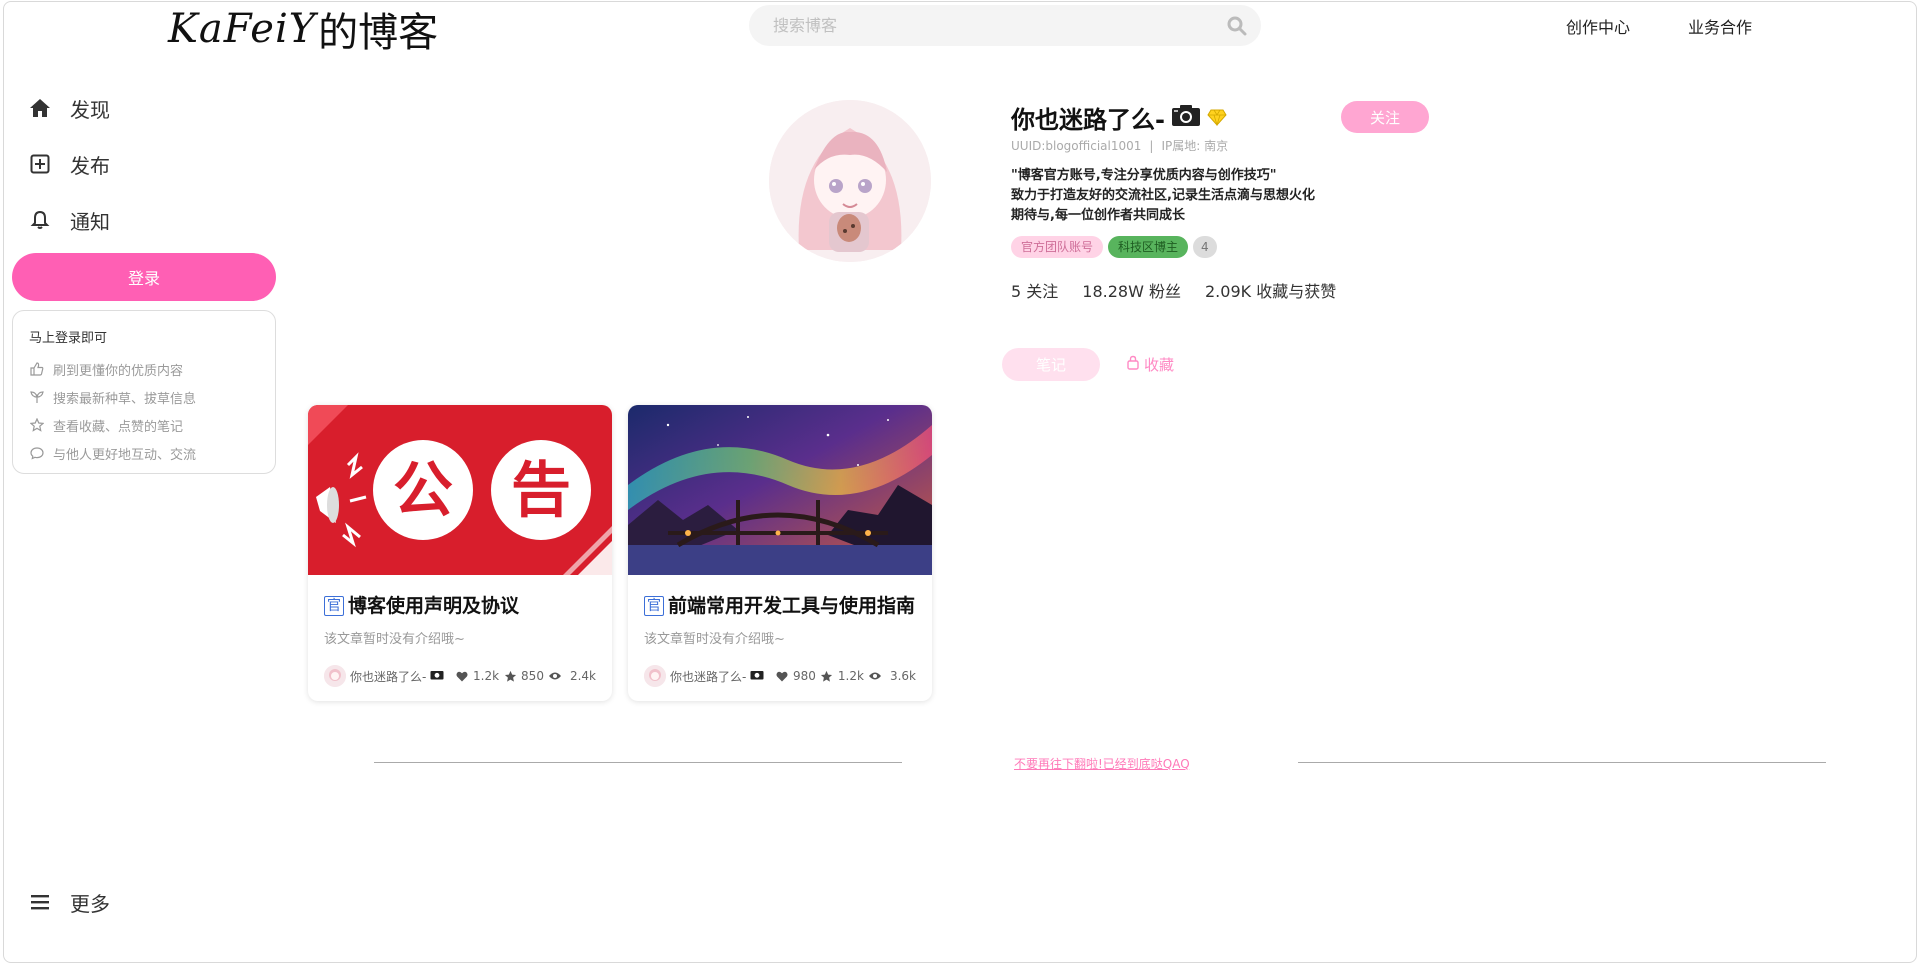 Image resolution: width=1920 pixels, height=964 pixels. I want to click on cover-char-2: 告, so click(541, 491).